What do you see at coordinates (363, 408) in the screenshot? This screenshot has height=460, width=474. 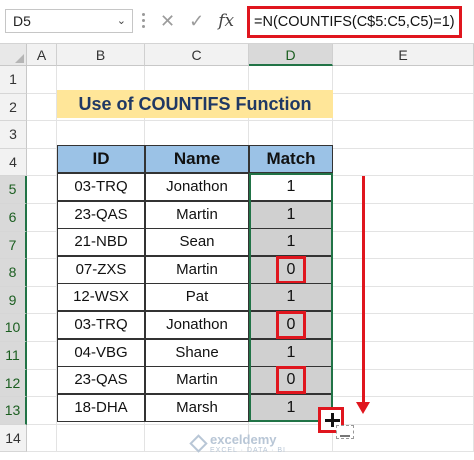 I see `arrow-down-icon` at bounding box center [363, 408].